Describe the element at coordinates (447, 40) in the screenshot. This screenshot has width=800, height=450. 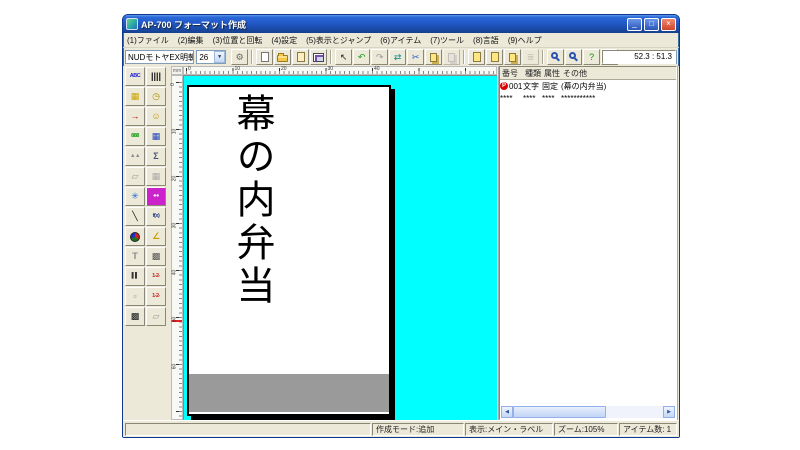
I see `menu-tool: (7)ツール` at that location.